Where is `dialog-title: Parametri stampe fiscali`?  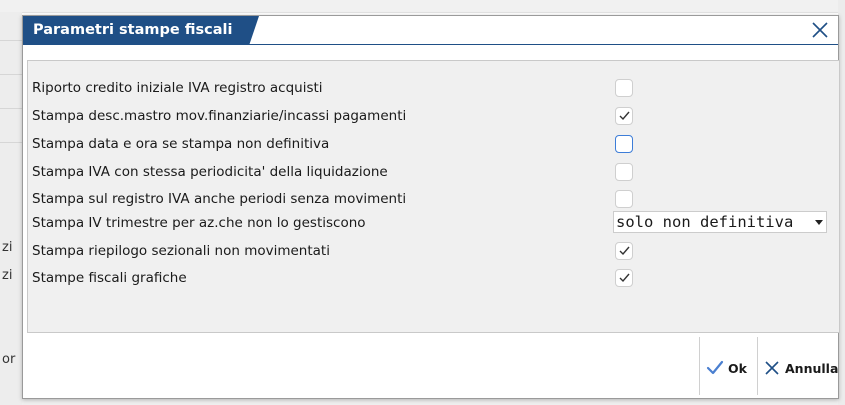 dialog-title: Parametri stampe fiscali is located at coordinates (141, 30).